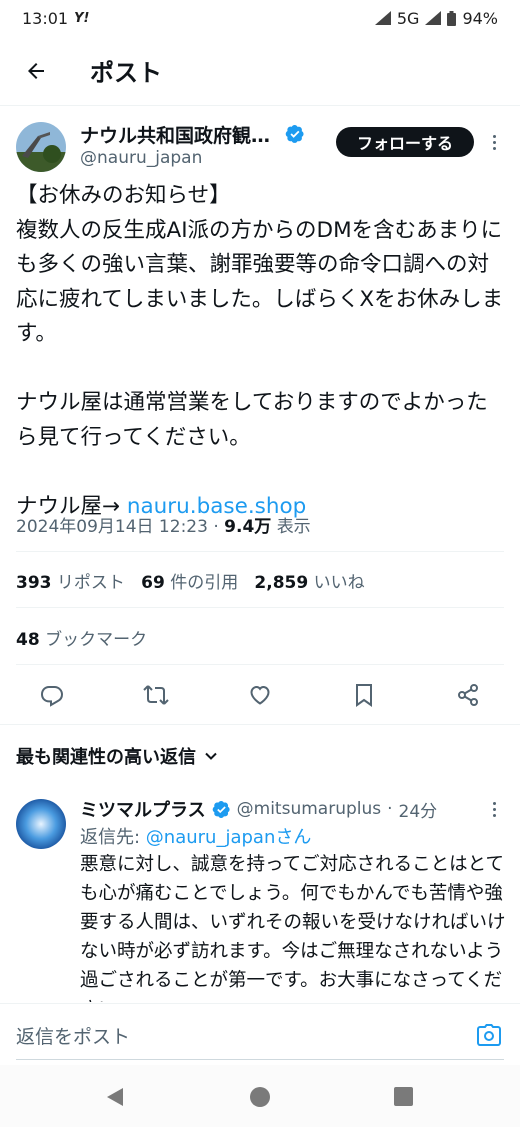 Image resolution: width=520 pixels, height=1127 pixels. I want to click on action-bar, so click(260, 695).